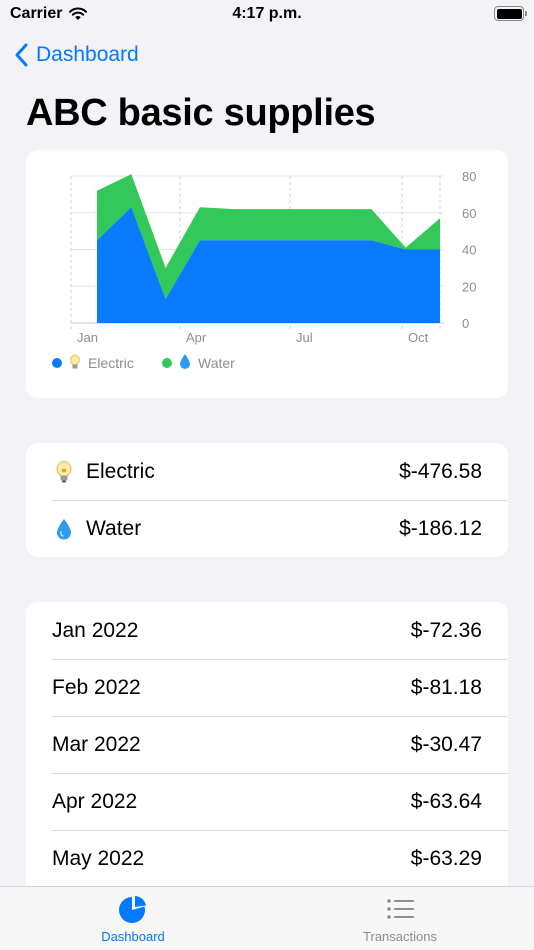 The height and width of the screenshot is (950, 534). What do you see at coordinates (440, 528) in the screenshot?
I see `summary-value-water: $-186.12` at bounding box center [440, 528].